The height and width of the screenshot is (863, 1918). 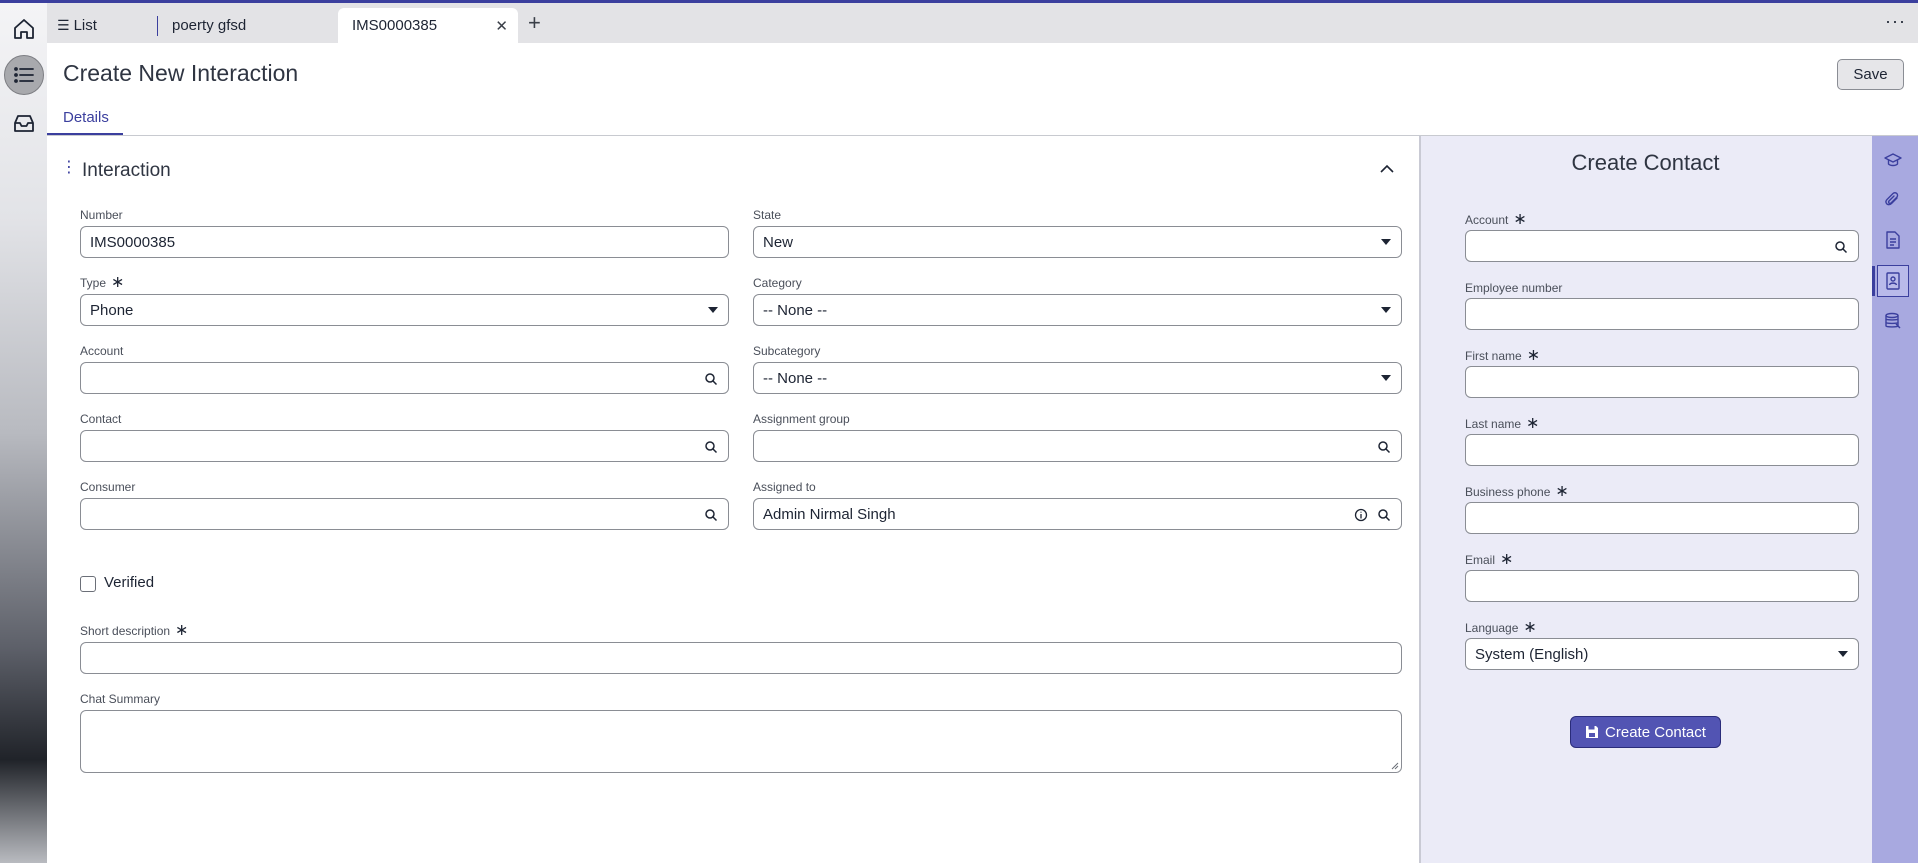 I want to click on contact-field, so click(x=404, y=446).